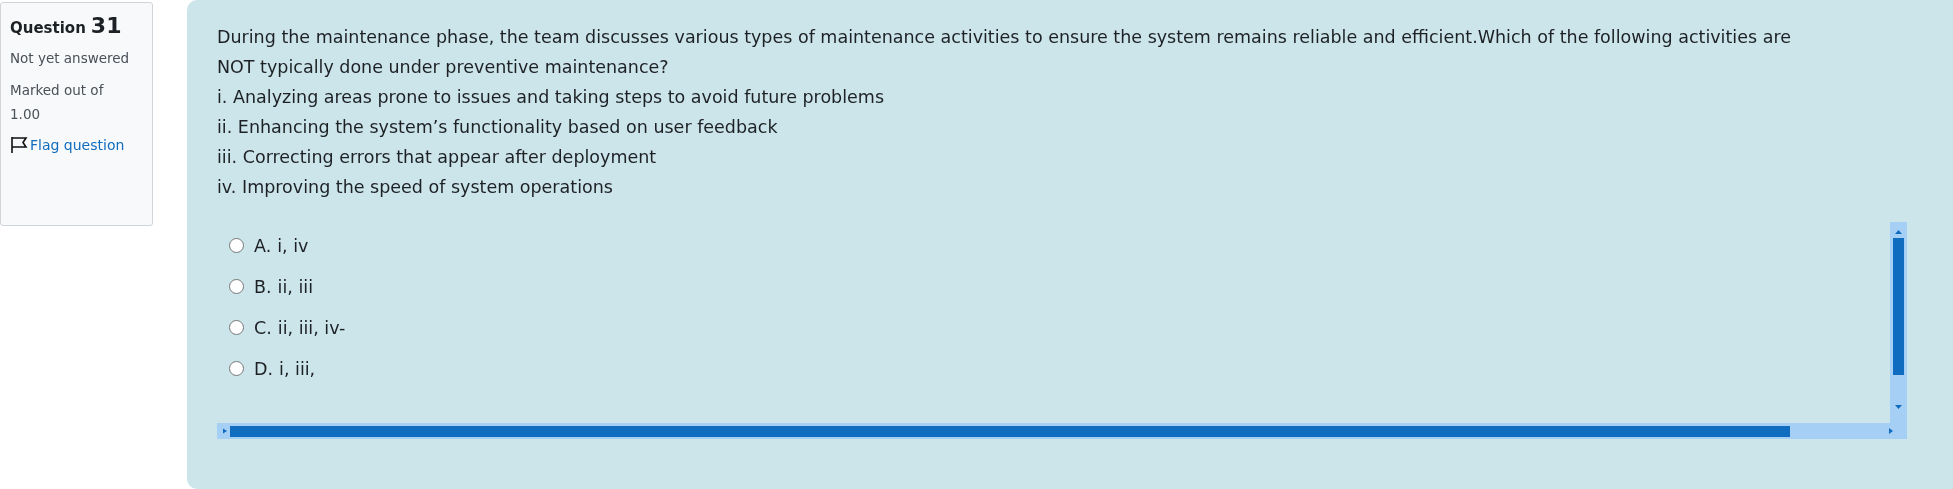 The height and width of the screenshot is (489, 1953). Describe the element at coordinates (551, 97) in the screenshot. I see `question-statement: i. Analyzing areas prone to issues and taking steps to avoid future problems` at that location.